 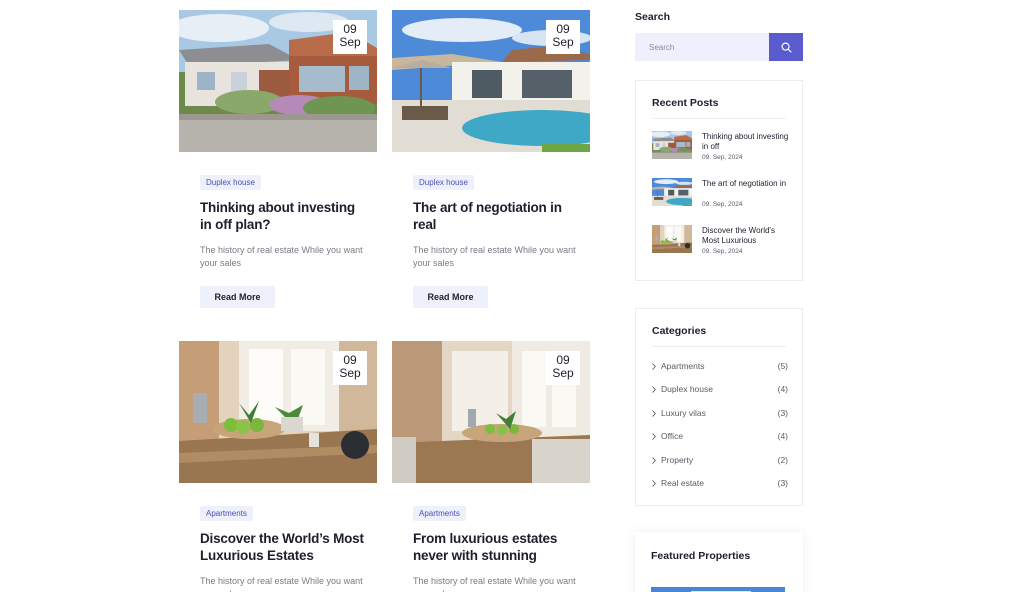 I want to click on category-name: Apartments, so click(x=682, y=366).